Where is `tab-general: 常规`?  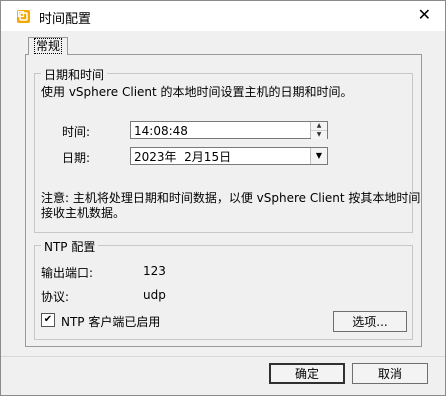
tab-general: 常规 is located at coordinates (48, 46).